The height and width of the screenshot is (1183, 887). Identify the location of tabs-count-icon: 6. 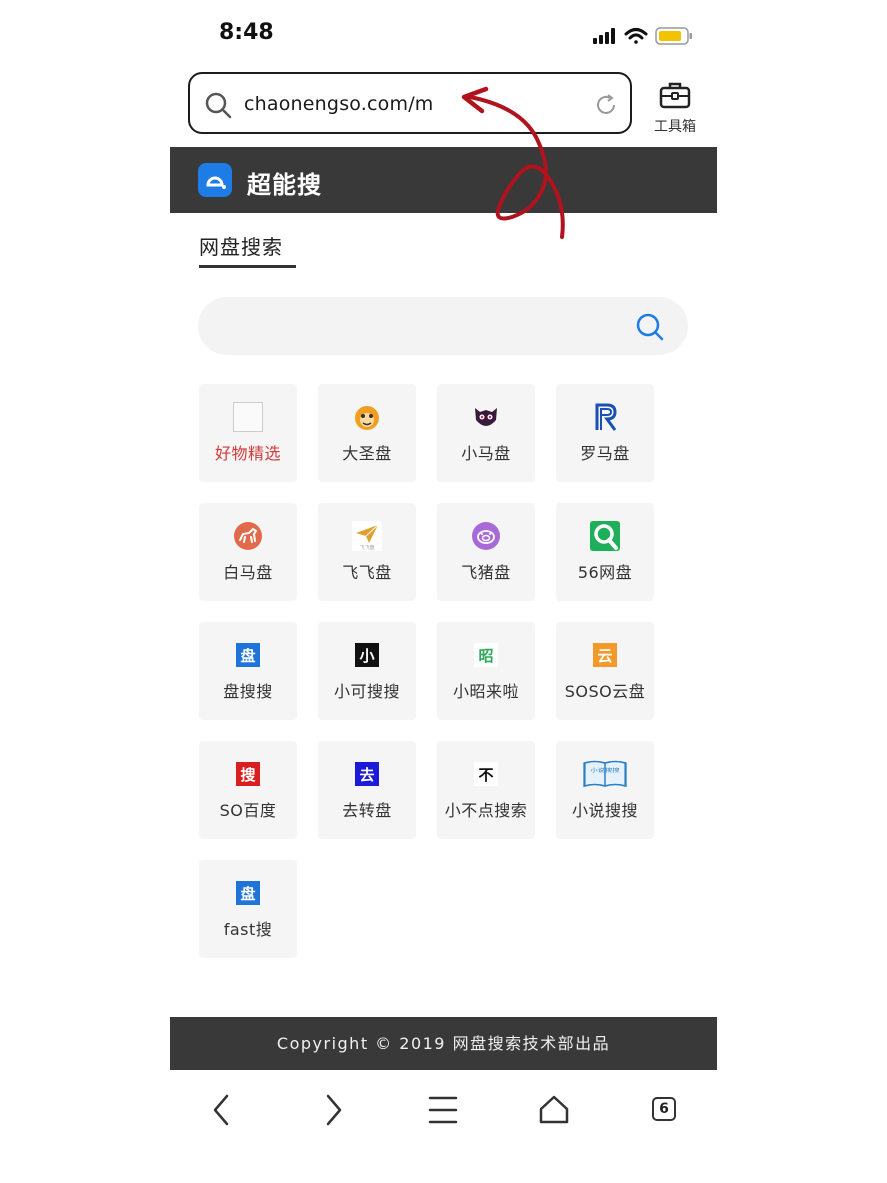
(664, 1109).